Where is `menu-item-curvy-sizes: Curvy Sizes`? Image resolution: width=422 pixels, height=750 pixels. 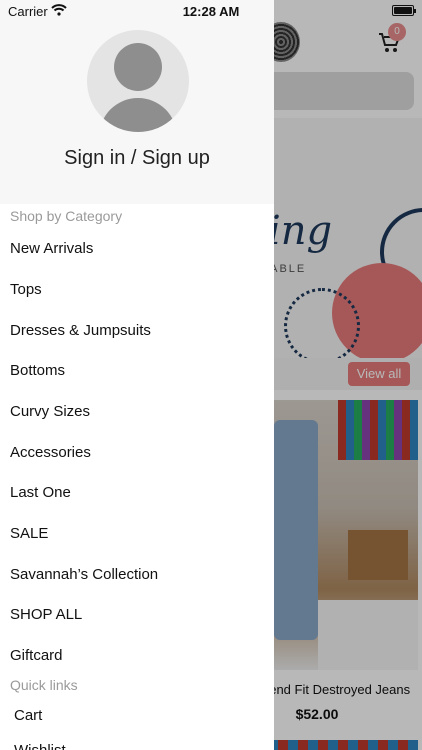
menu-item-curvy-sizes: Curvy Sizes is located at coordinates (50, 411).